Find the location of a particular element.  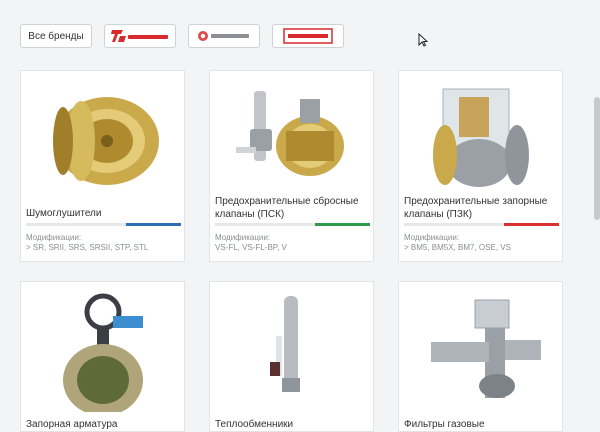

fisher-logo-icon is located at coordinates (308, 36).